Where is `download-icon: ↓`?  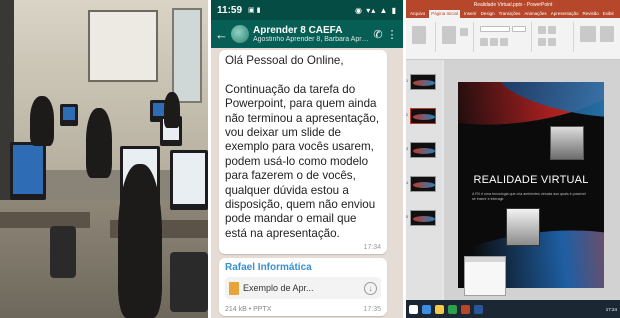
download-icon: ↓ is located at coordinates (370, 288).